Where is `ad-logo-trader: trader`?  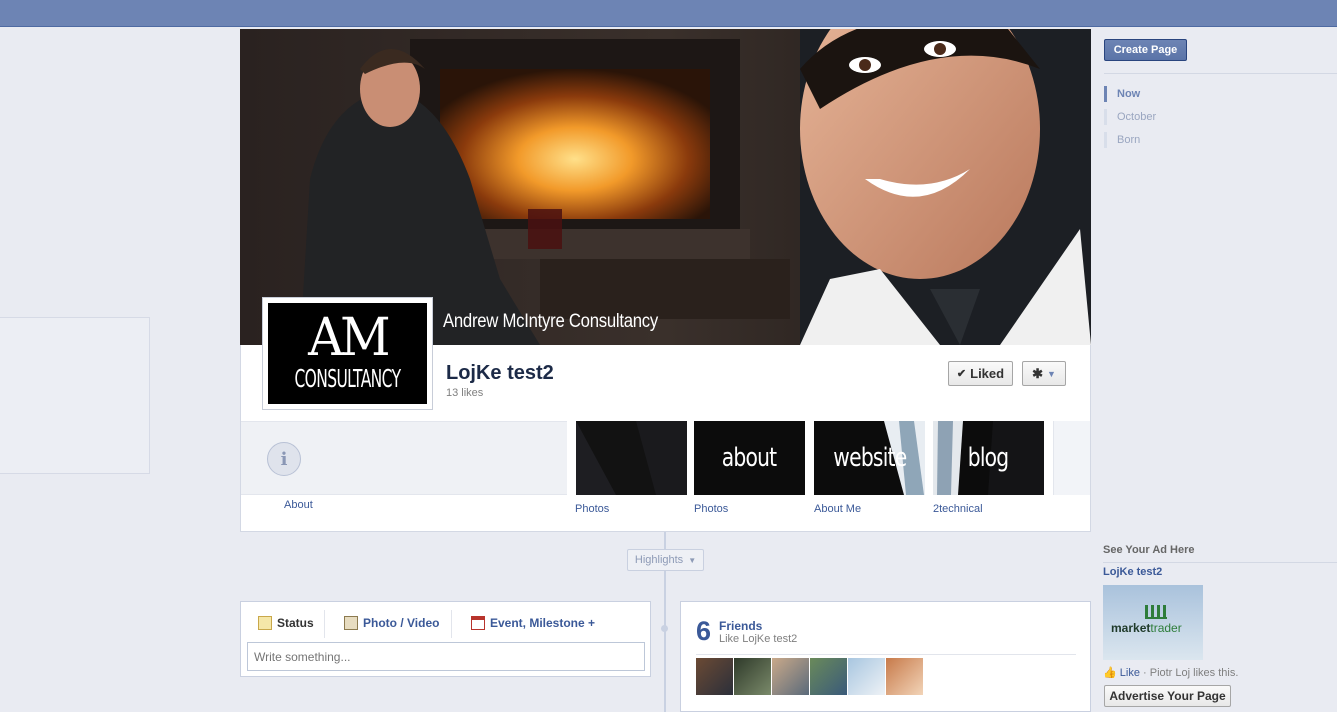
ad-logo-trader: trader is located at coordinates (1166, 628).